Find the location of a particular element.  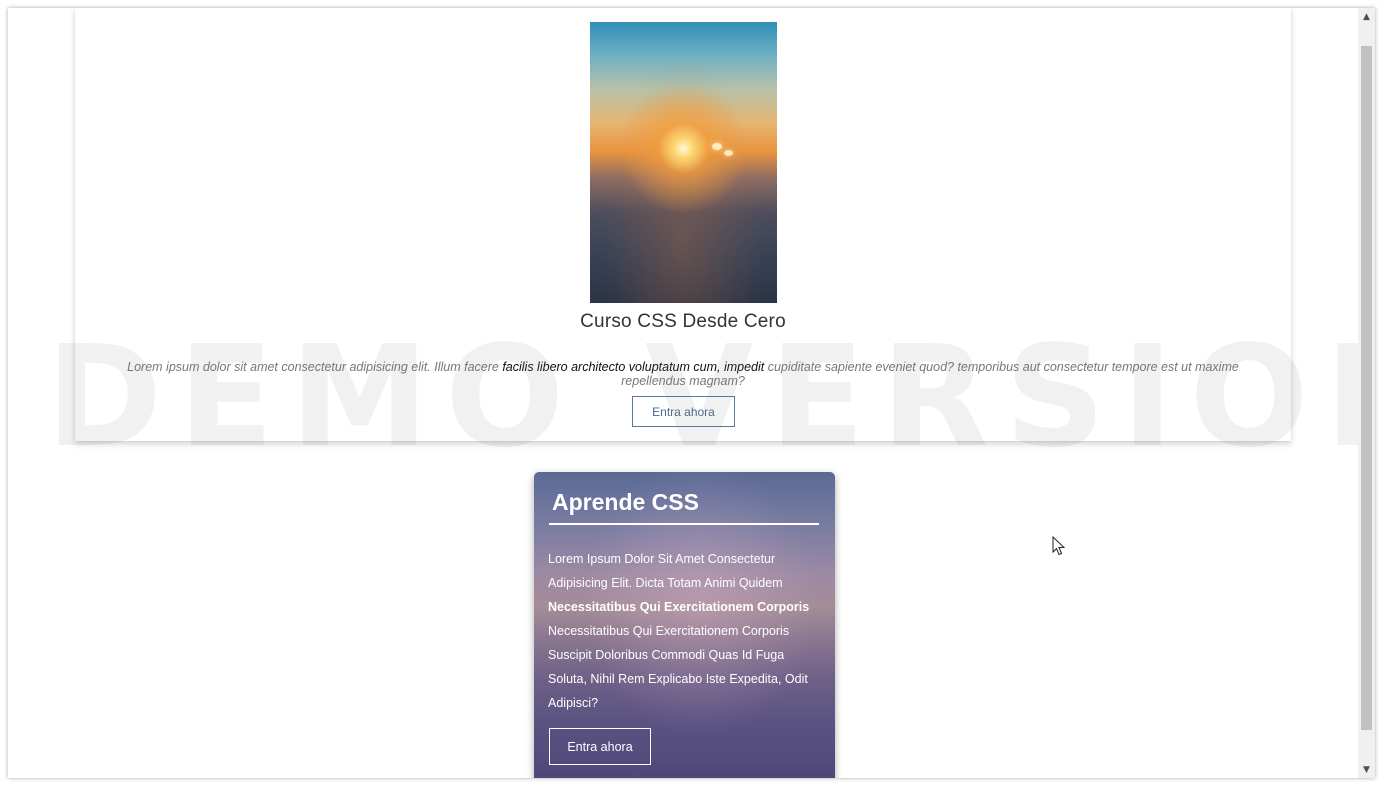

title-divider is located at coordinates (684, 524).